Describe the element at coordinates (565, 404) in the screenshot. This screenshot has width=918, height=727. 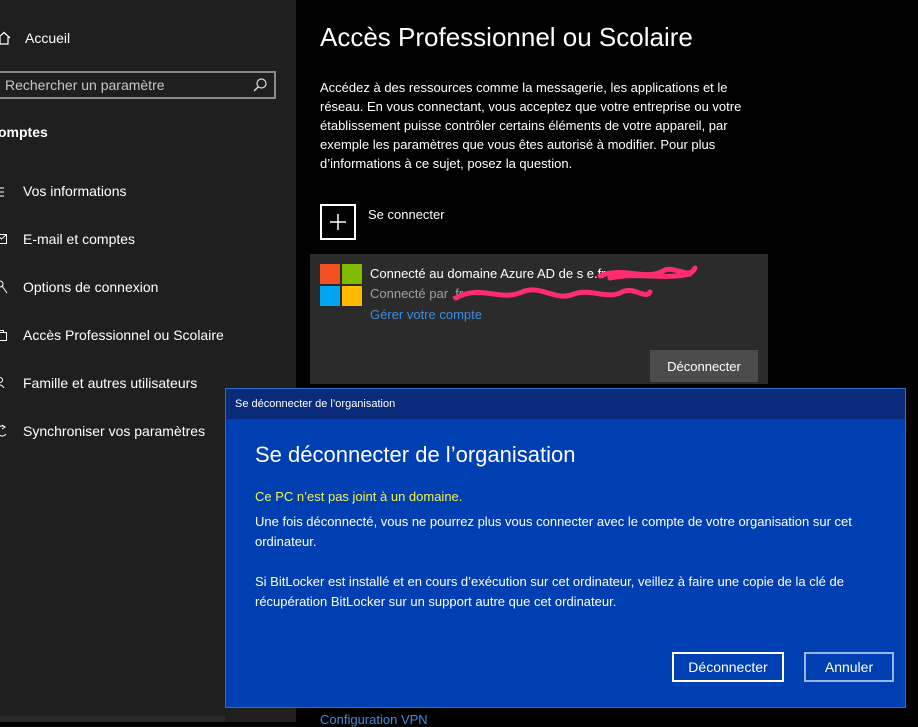
I see `dialog-titlebar: Se déconnecter de l’organisation` at that location.